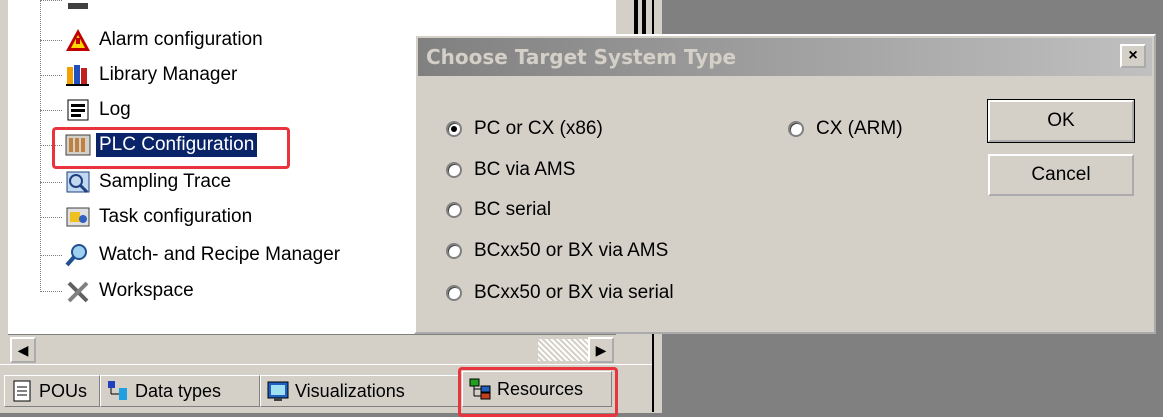  I want to click on radio-cx-arm: CX (ARM), so click(845, 129).